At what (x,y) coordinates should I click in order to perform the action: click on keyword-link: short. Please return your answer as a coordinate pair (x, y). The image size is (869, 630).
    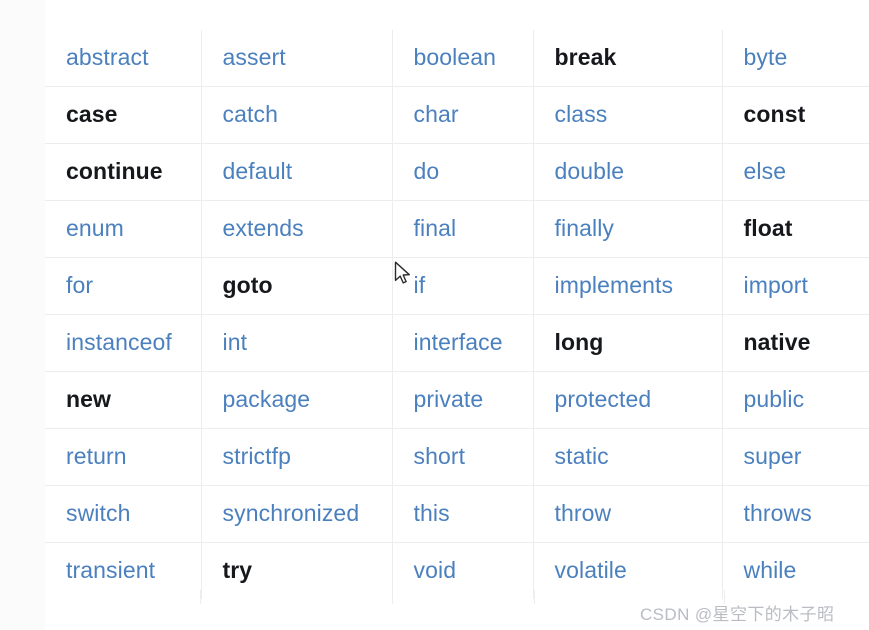
    Looking at the image, I should click on (440, 456).